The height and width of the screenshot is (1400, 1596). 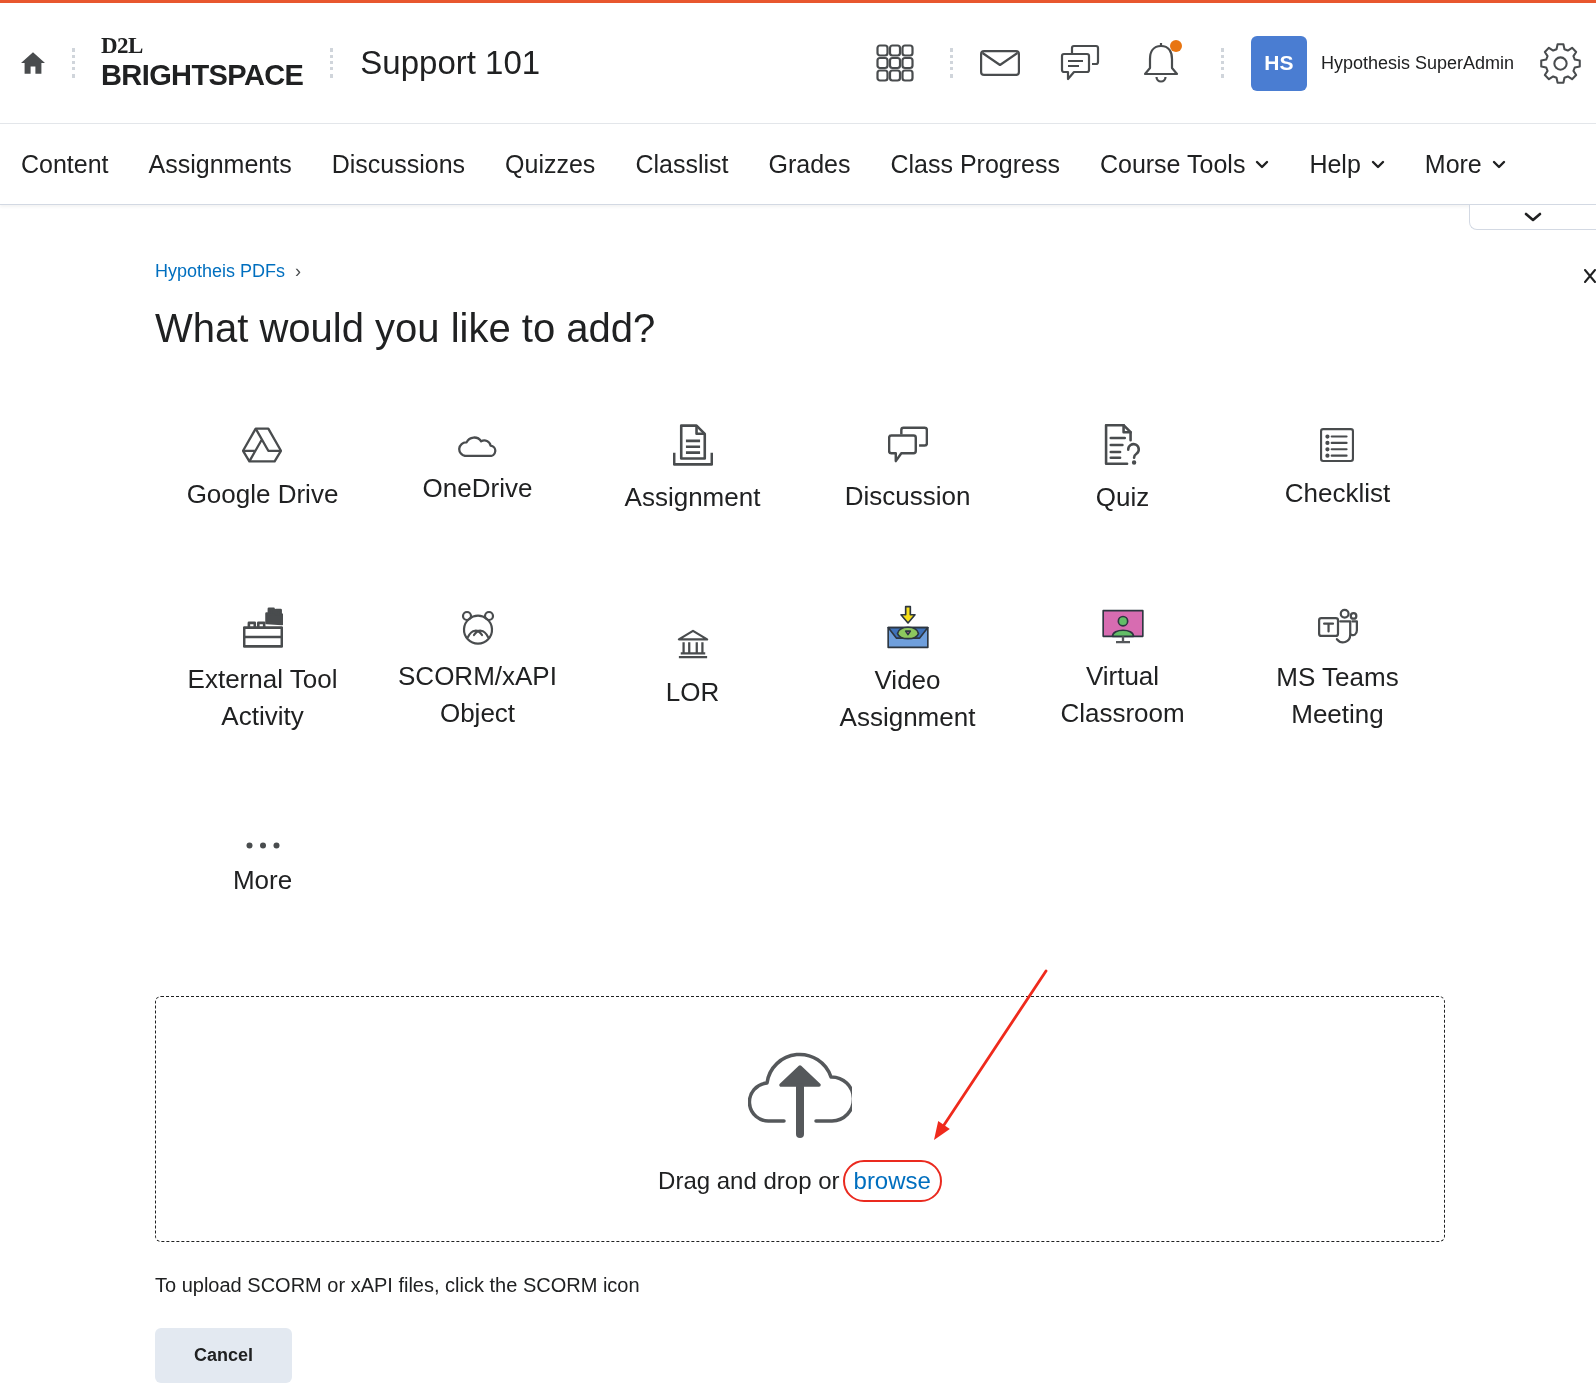 What do you see at coordinates (907, 670) in the screenshot?
I see `add-option-button: Video Assignment` at bounding box center [907, 670].